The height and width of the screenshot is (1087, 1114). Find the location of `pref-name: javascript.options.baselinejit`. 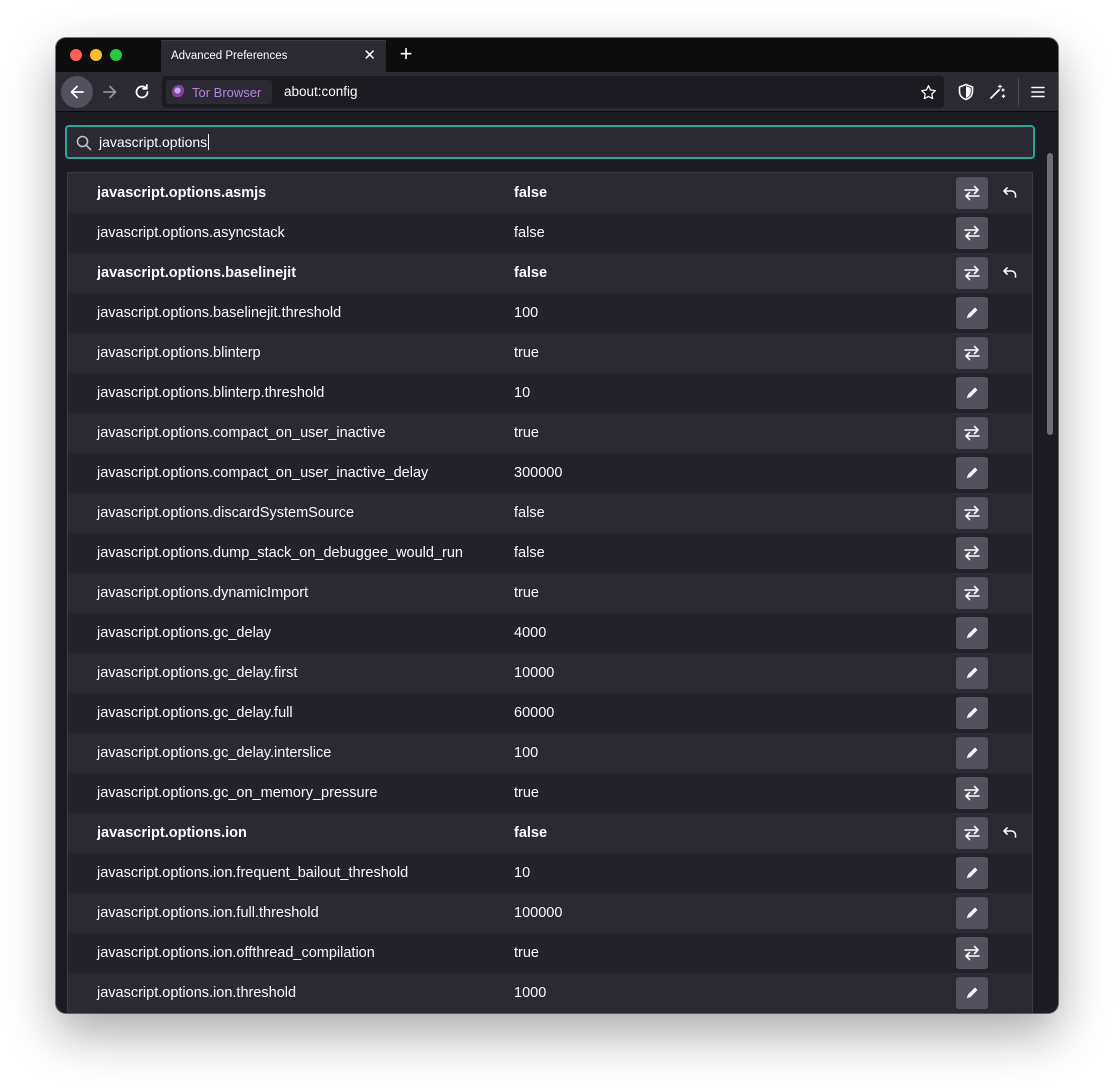

pref-name: javascript.options.baselinejit is located at coordinates (197, 273).